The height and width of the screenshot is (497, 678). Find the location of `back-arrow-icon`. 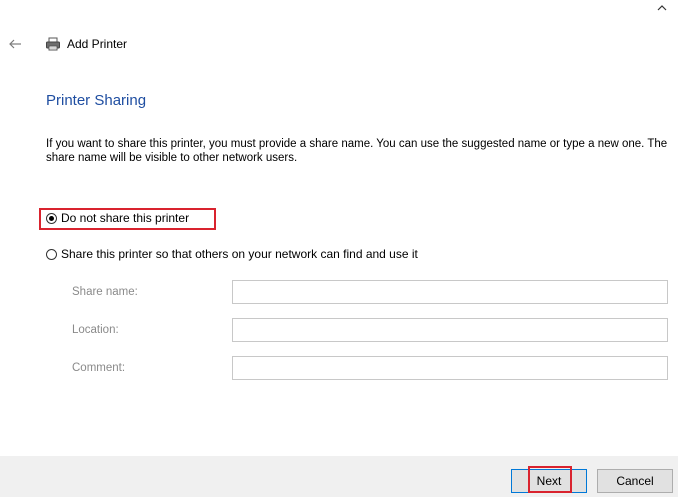

back-arrow-icon is located at coordinates (15, 44).